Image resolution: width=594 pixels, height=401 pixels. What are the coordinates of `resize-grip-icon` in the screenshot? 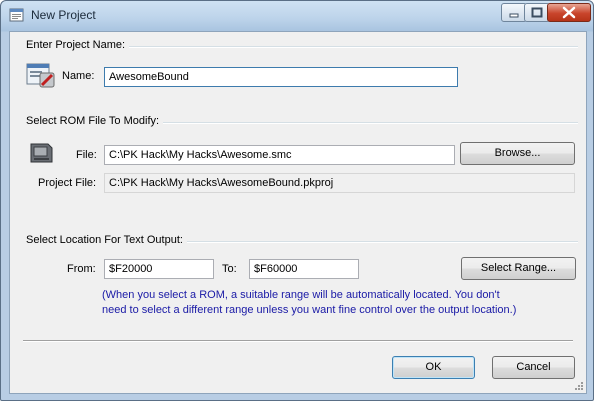 It's located at (579, 386).